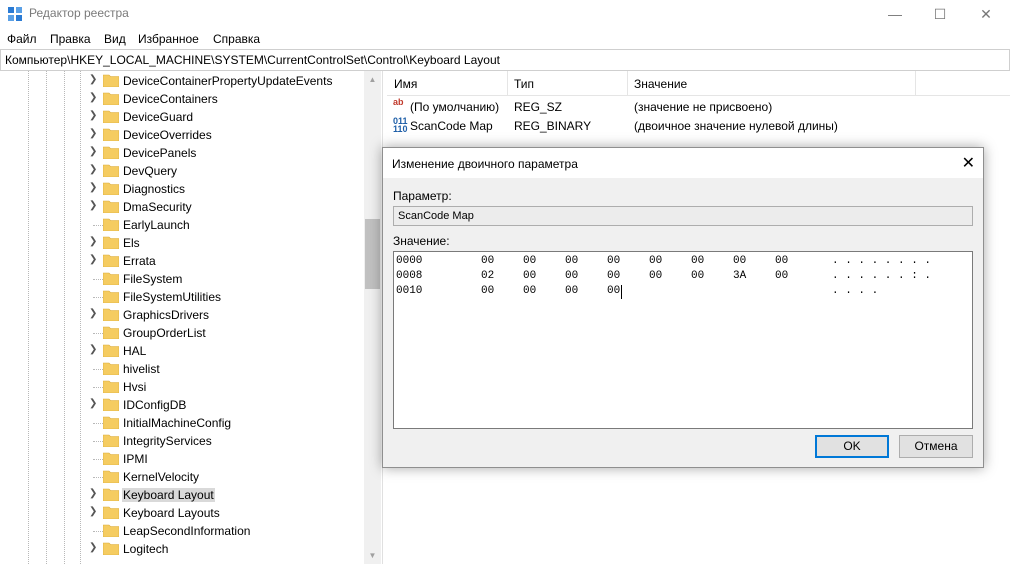 The height and width of the screenshot is (564, 1010). I want to click on column-value: Значение, so click(660, 84).